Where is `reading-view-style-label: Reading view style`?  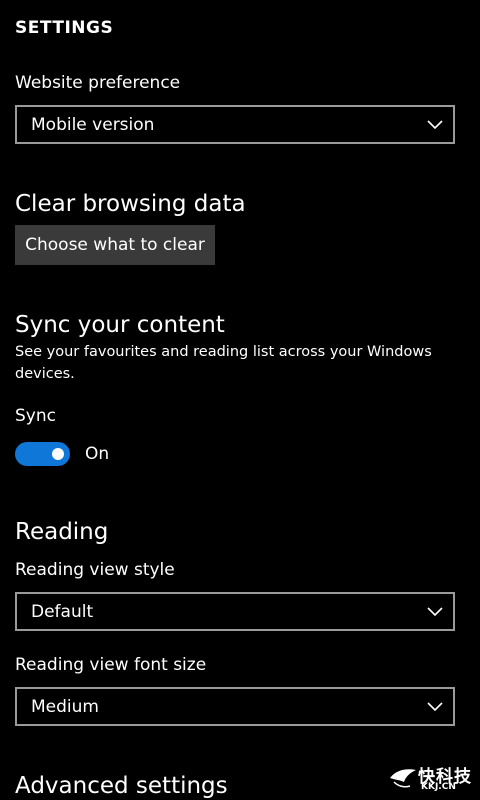 reading-view-style-label: Reading view style is located at coordinates (95, 570).